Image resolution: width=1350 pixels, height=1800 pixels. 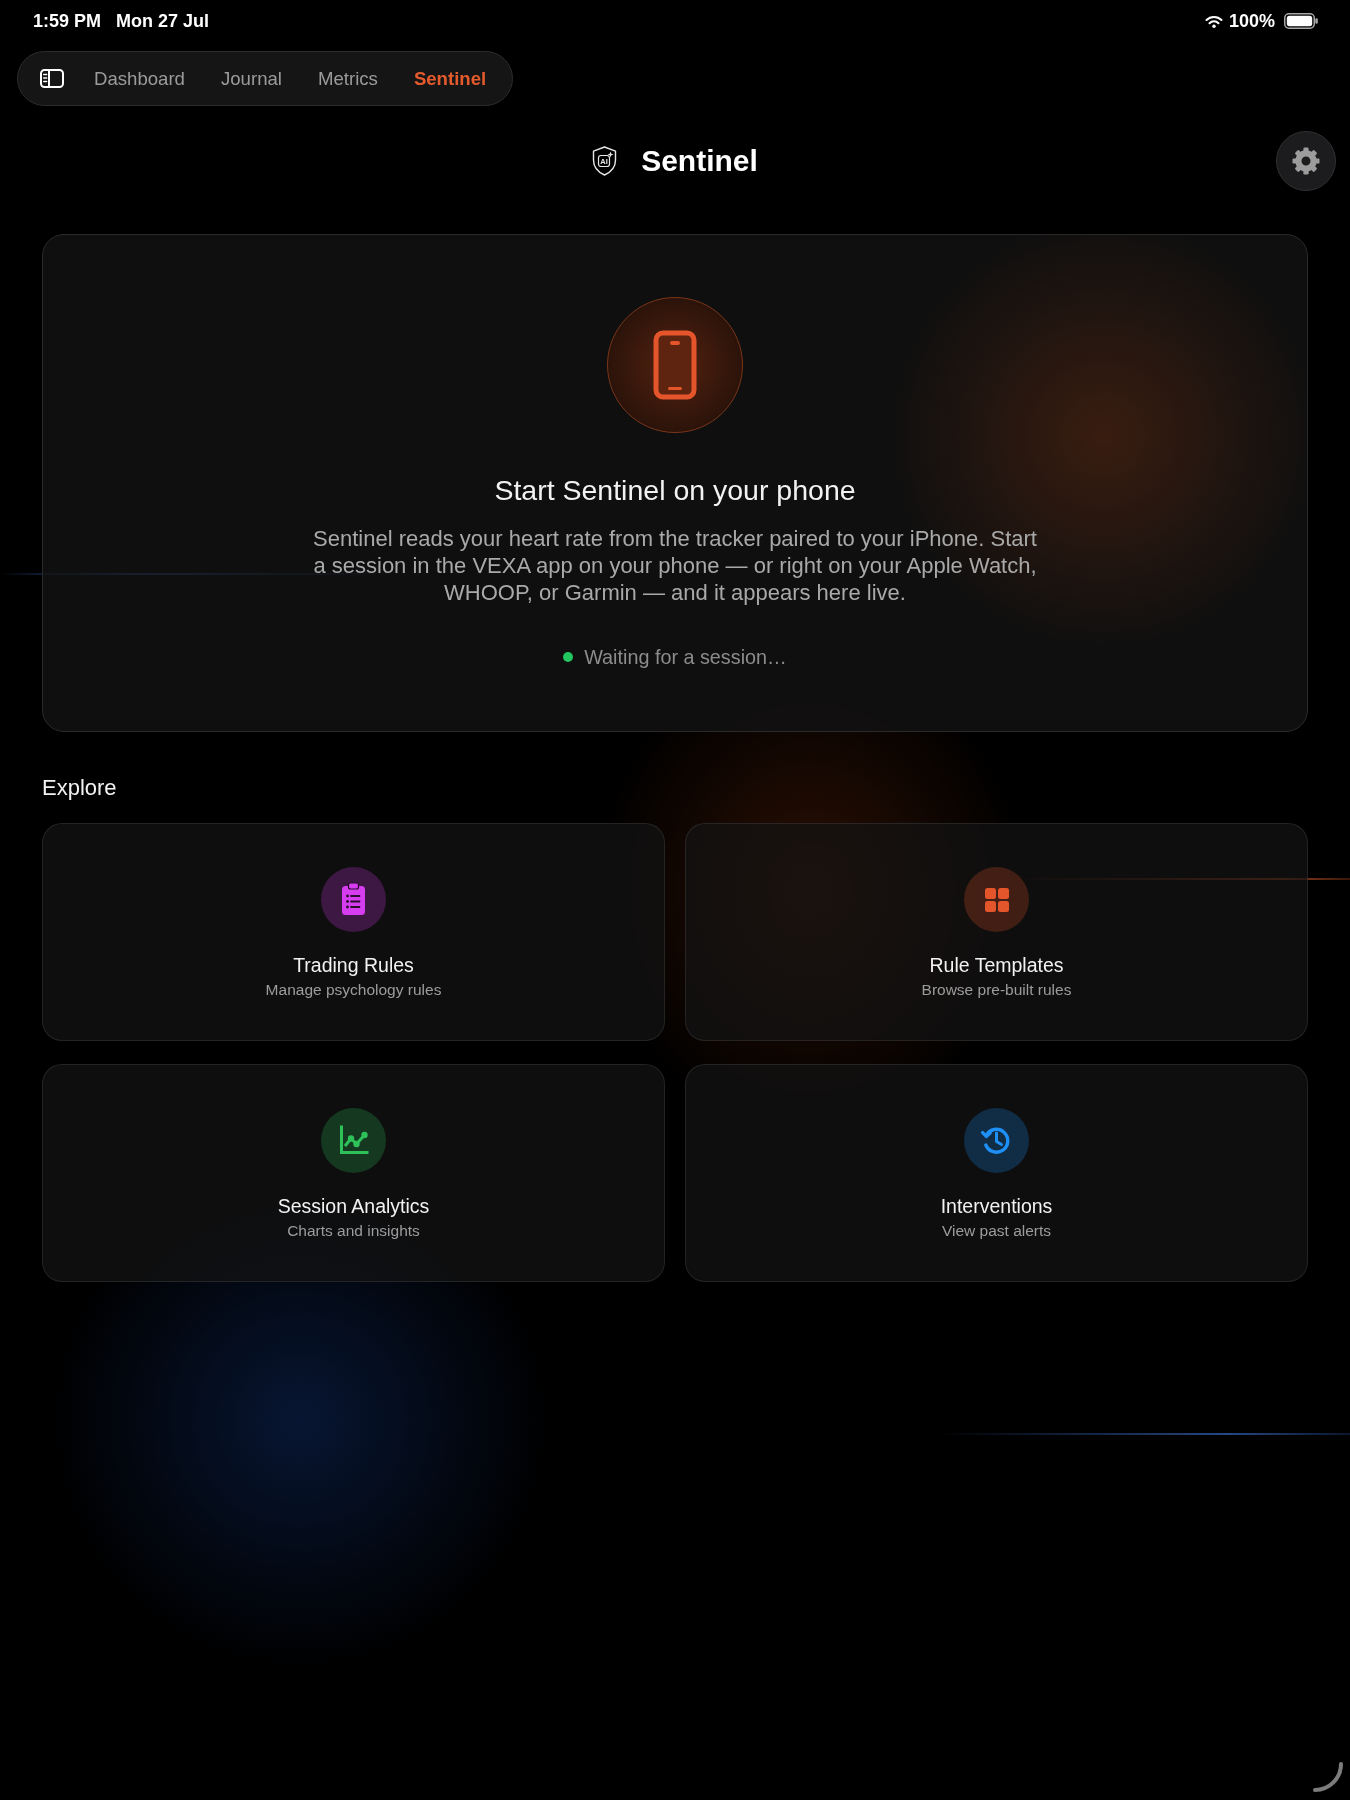 What do you see at coordinates (996, 1140) in the screenshot?
I see `history-icon` at bounding box center [996, 1140].